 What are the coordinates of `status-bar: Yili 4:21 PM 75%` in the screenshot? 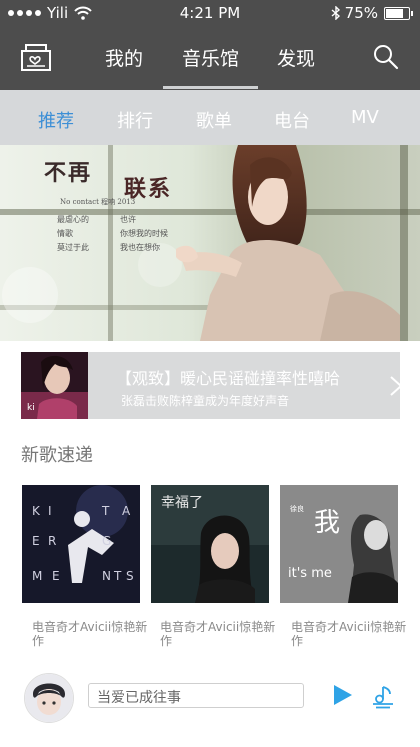 It's located at (210, 13).